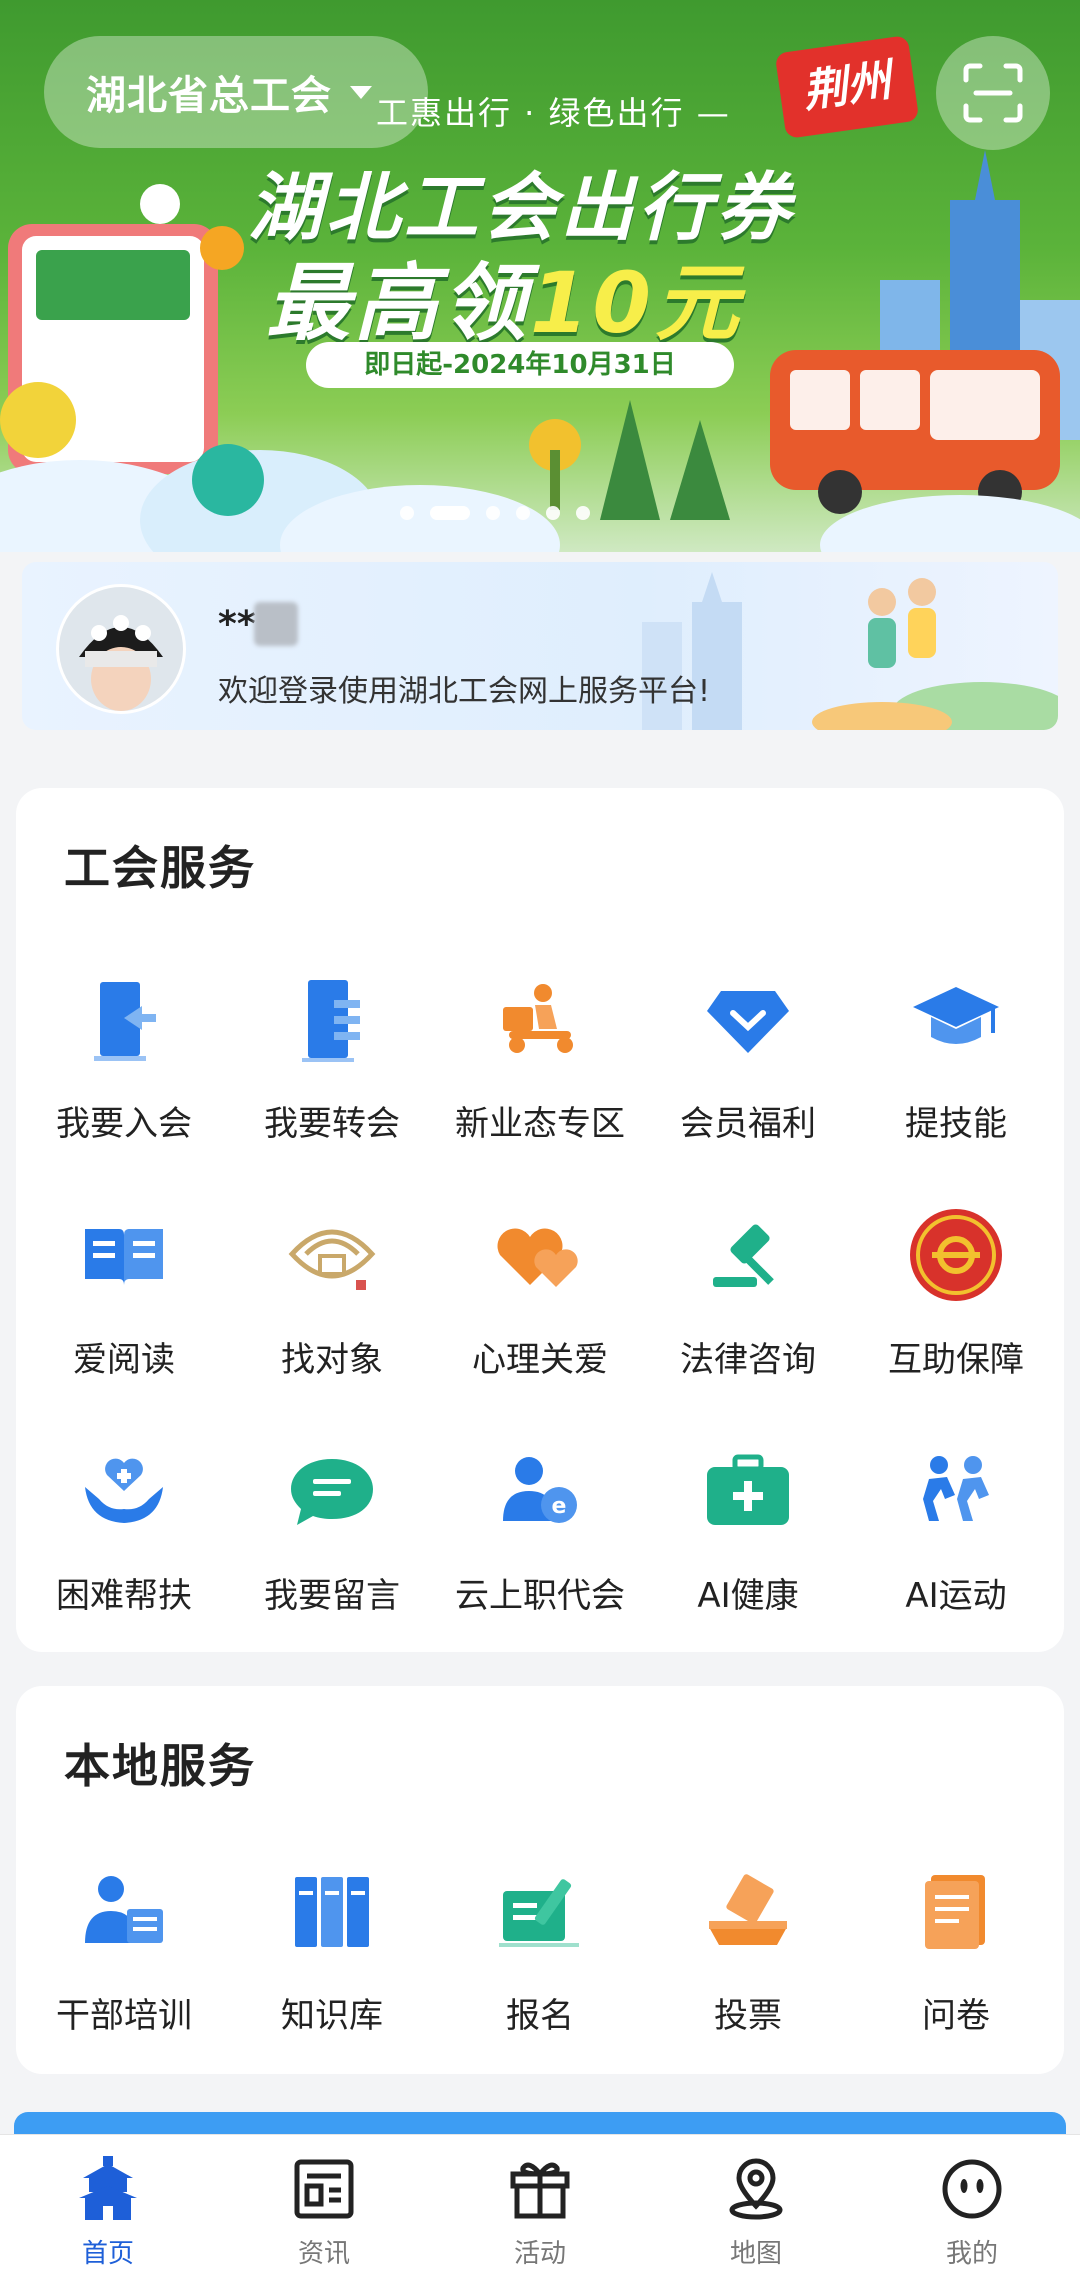 This screenshot has width=1080, height=2281. Describe the element at coordinates (540, 2190) in the screenshot. I see `gift-icon` at that location.